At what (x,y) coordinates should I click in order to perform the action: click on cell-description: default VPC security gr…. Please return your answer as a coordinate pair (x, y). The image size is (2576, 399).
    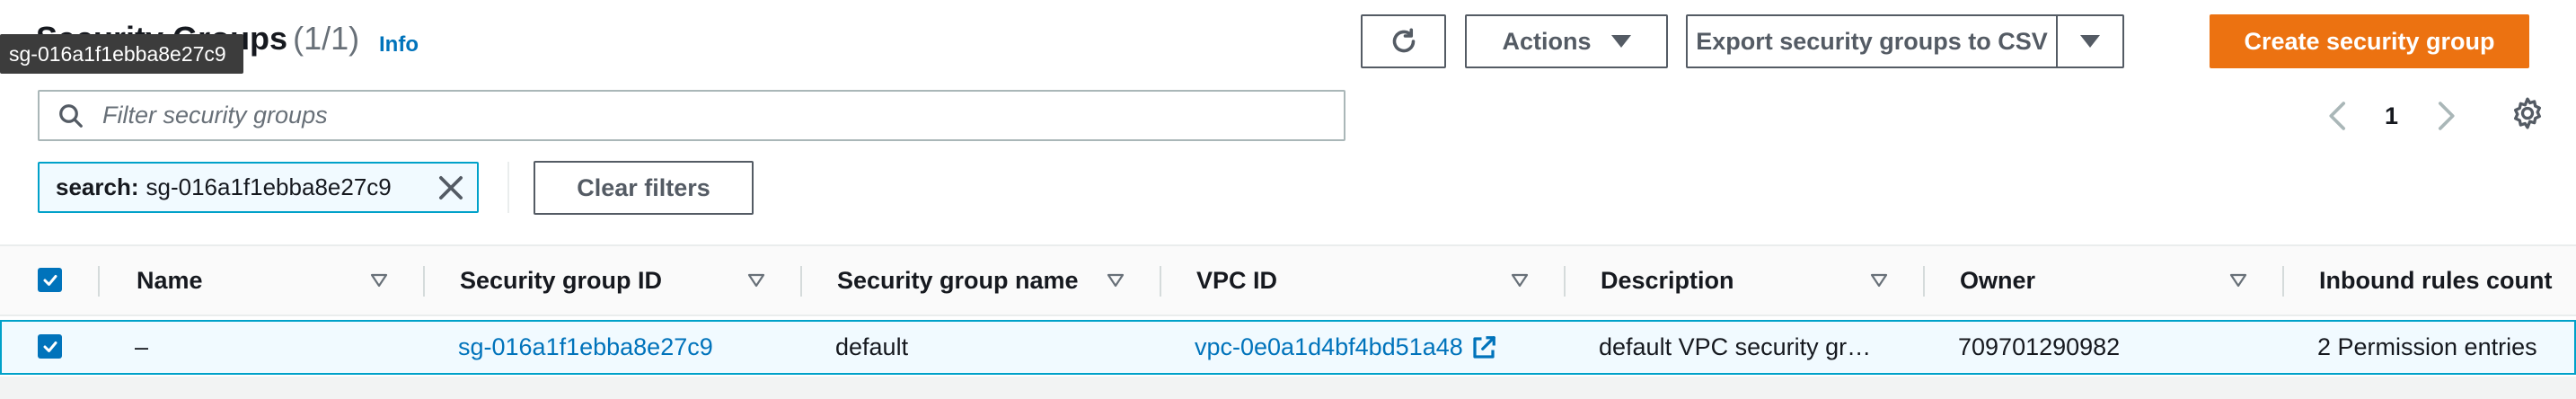
    Looking at the image, I should click on (1735, 346).